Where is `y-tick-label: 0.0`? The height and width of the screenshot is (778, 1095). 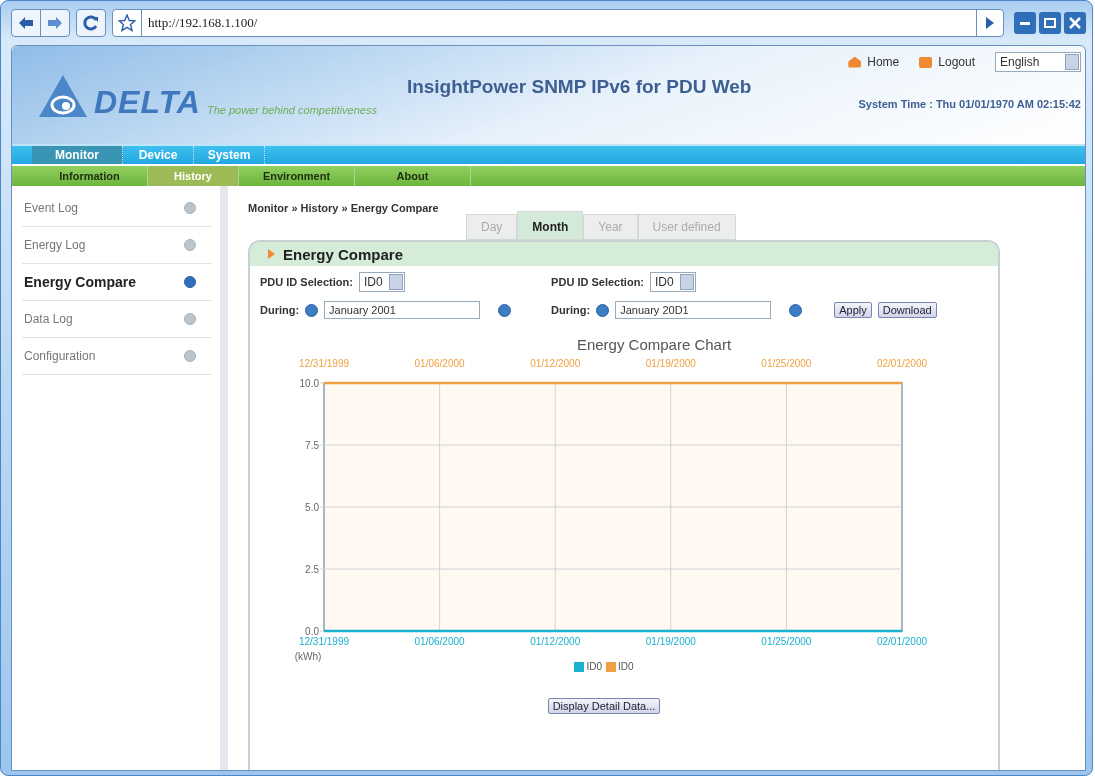
y-tick-label: 0.0 is located at coordinates (312, 631).